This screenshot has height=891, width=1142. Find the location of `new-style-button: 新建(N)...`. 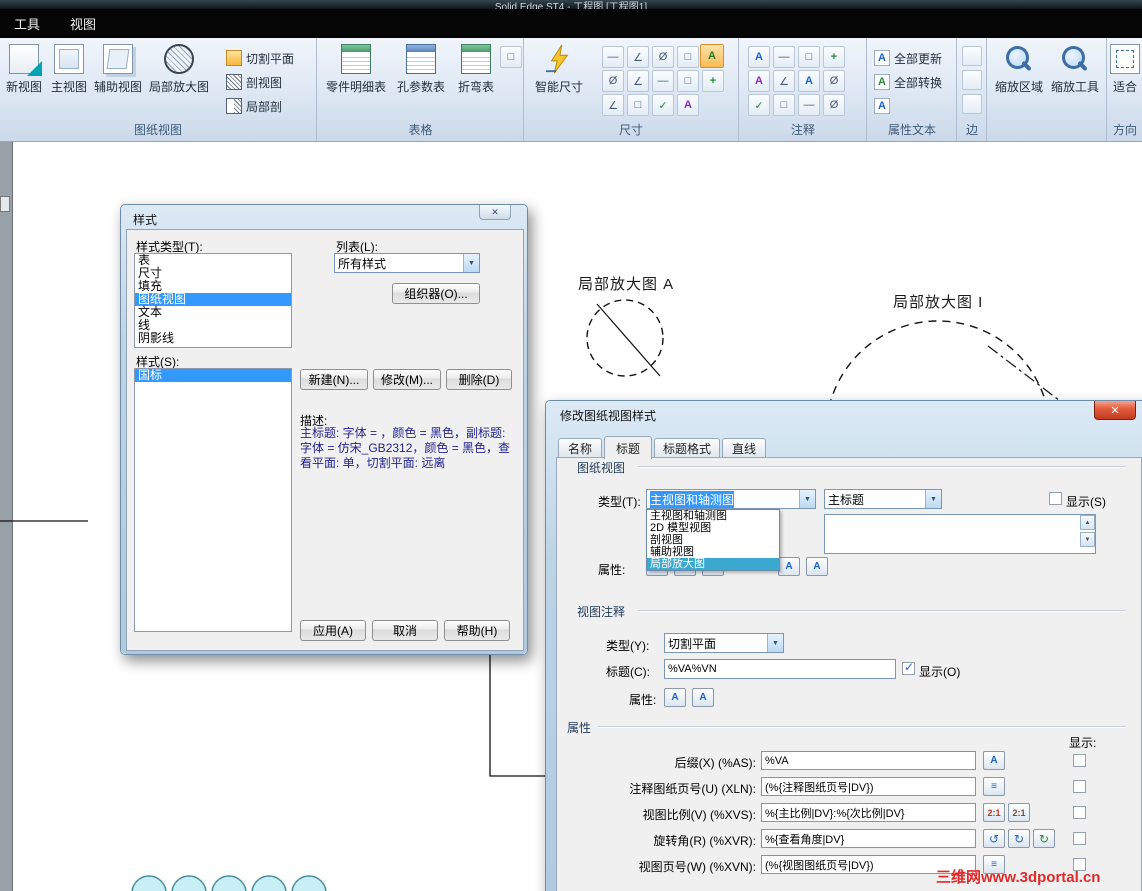

new-style-button: 新建(N)... is located at coordinates (334, 379).